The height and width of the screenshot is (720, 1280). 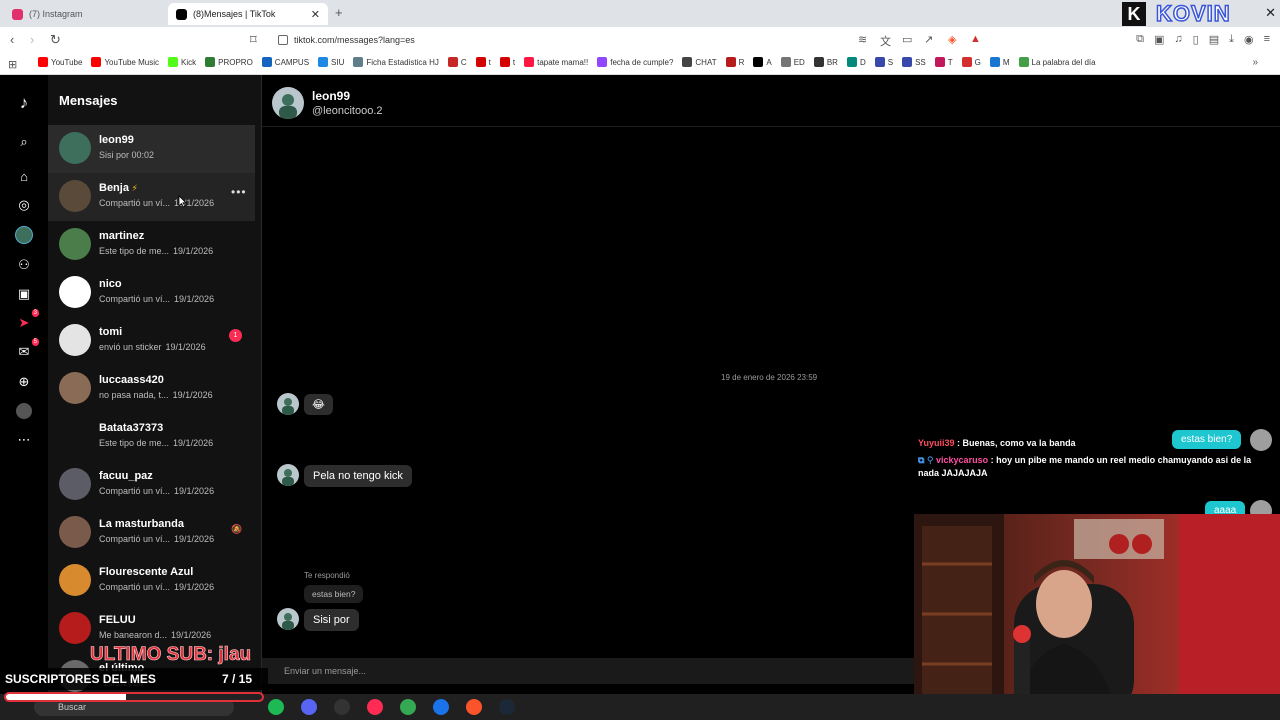 I want to click on message-bubble: Pela no tengo kick, so click(x=358, y=476).